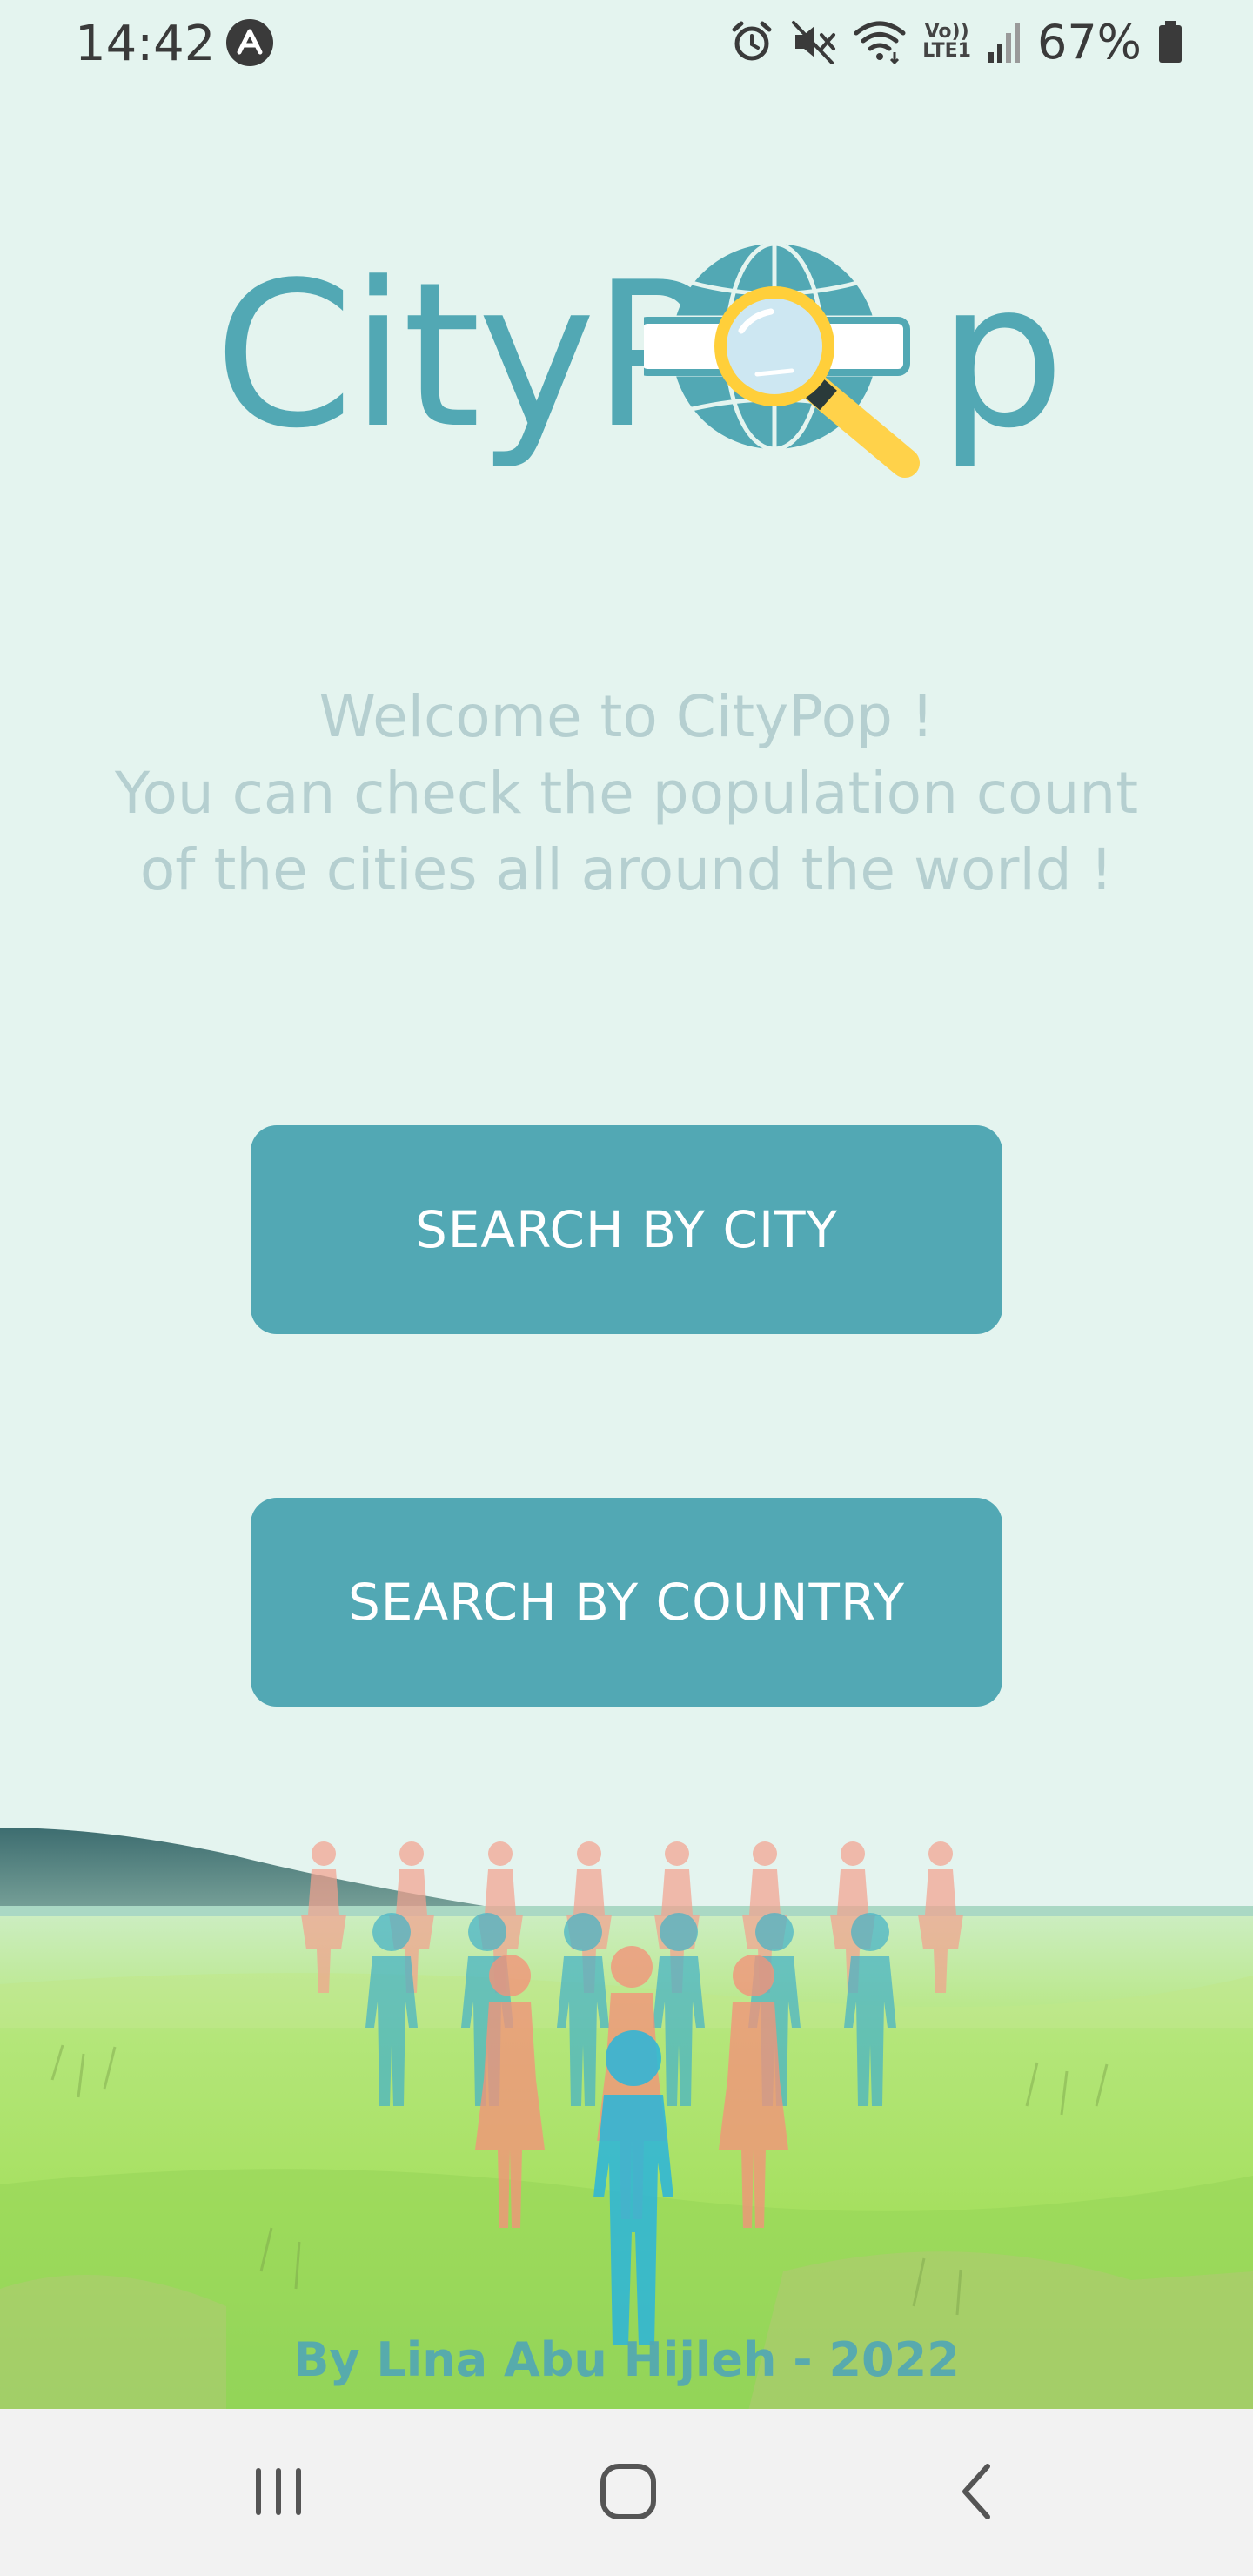 Image resolution: width=1253 pixels, height=2576 pixels. Describe the element at coordinates (626, 869) in the screenshot. I see `welcome-line-3: of the cities all around the world !` at that location.